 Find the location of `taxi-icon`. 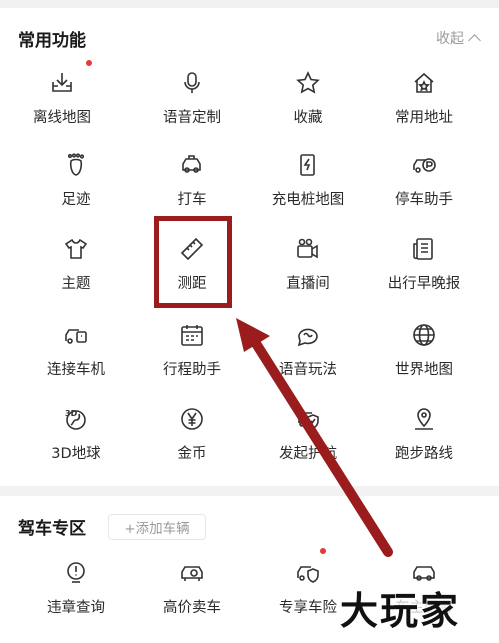

taxi-icon is located at coordinates (191, 164).